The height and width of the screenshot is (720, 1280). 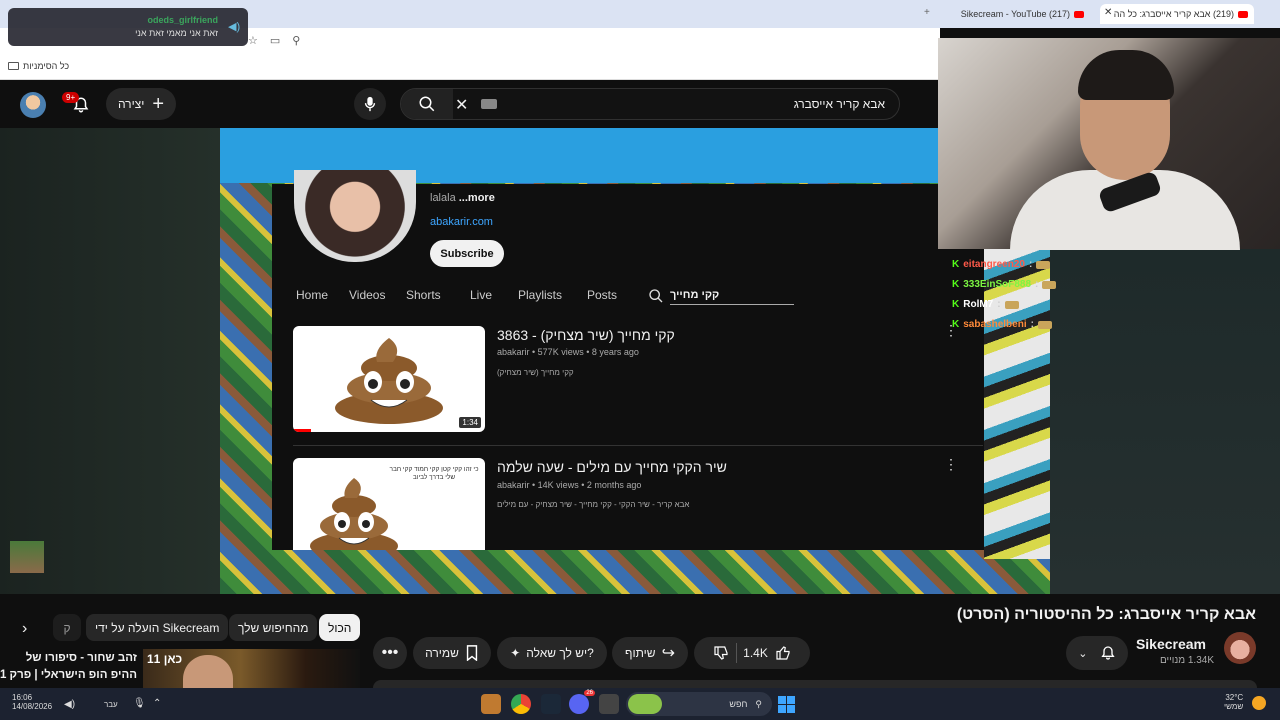 What do you see at coordinates (1259, 703) in the screenshot?
I see `sun-icon` at bounding box center [1259, 703].